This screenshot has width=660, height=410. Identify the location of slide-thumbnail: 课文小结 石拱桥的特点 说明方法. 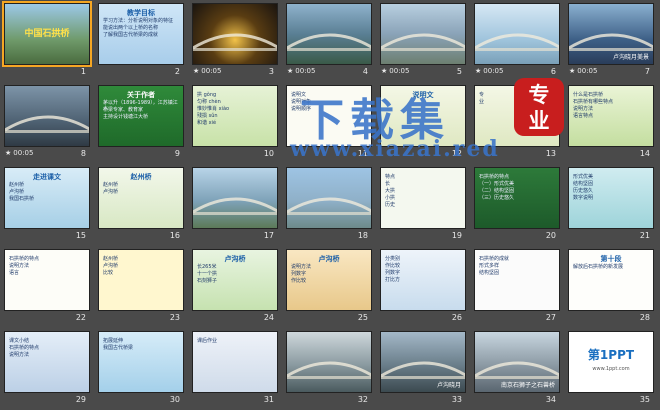
(47, 362).